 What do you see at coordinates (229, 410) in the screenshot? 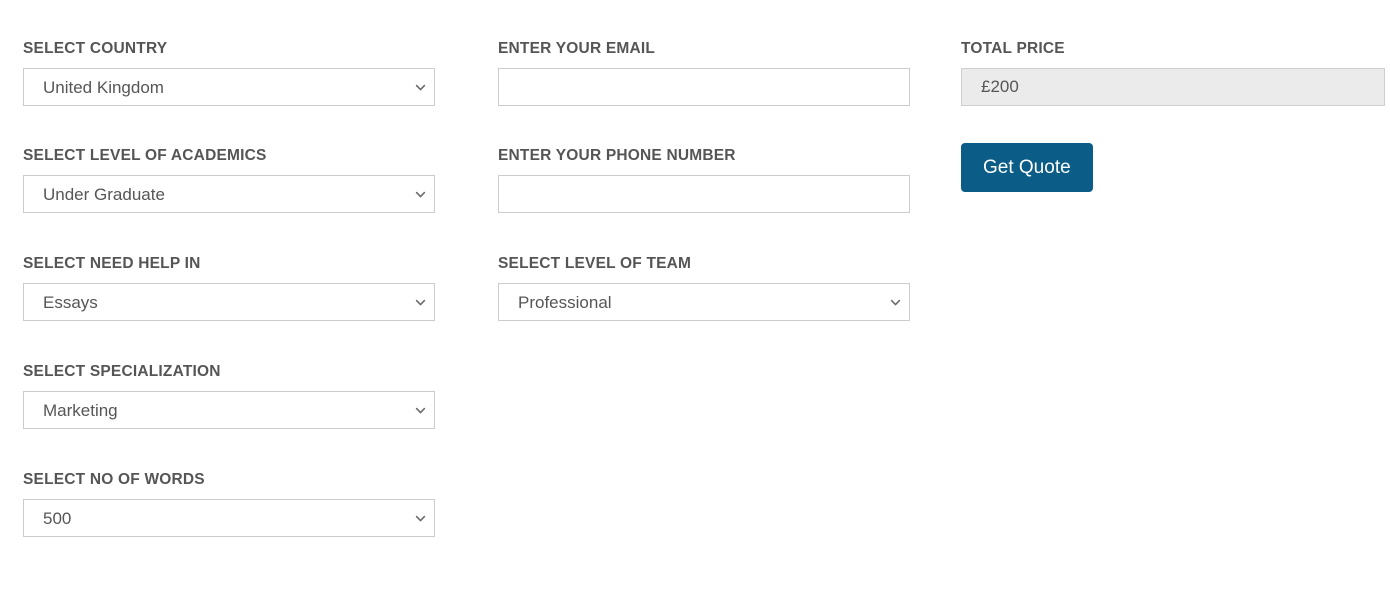
I see `select-specialization: Marketing` at bounding box center [229, 410].